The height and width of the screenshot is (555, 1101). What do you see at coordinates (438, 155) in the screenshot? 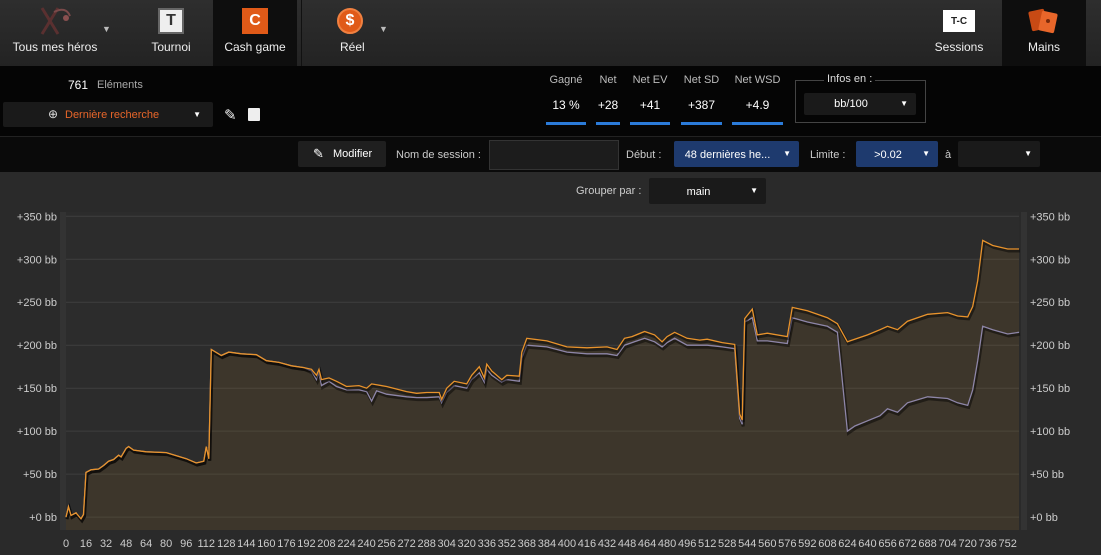
I see `session-name-label: Nom de session :` at bounding box center [438, 155].